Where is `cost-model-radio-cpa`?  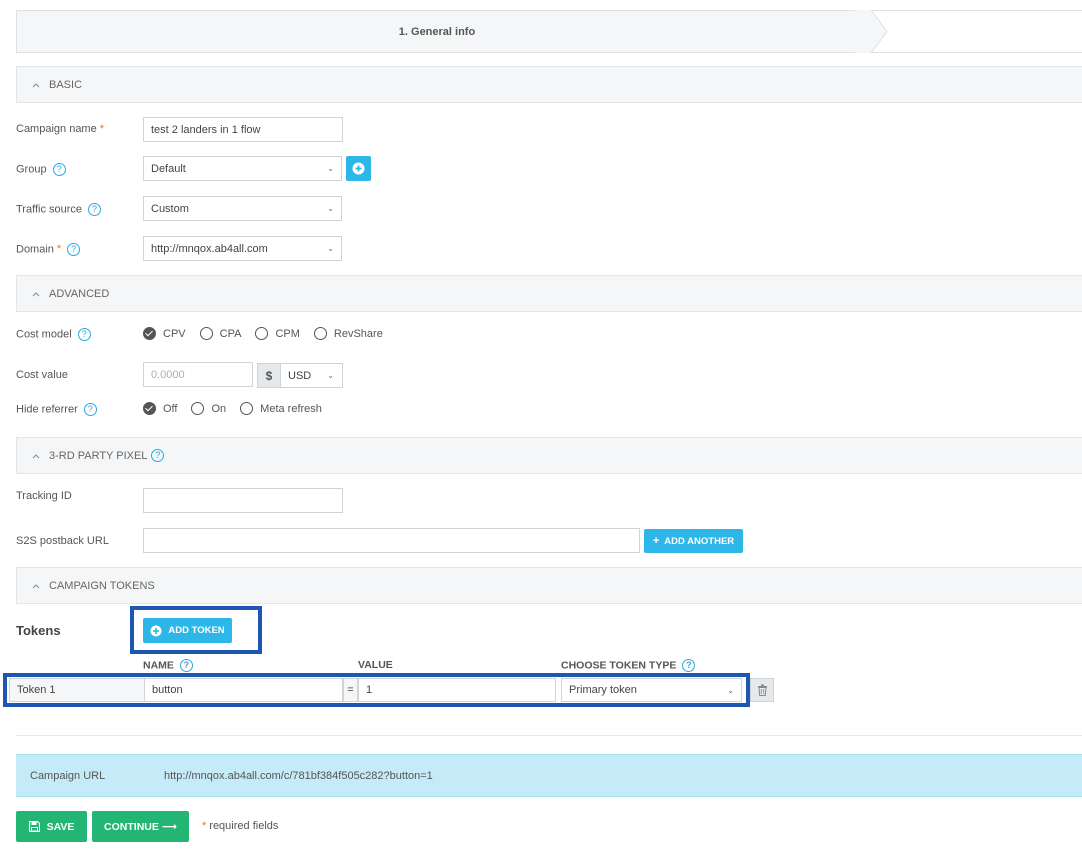
cost-model-radio-cpa is located at coordinates (206, 333).